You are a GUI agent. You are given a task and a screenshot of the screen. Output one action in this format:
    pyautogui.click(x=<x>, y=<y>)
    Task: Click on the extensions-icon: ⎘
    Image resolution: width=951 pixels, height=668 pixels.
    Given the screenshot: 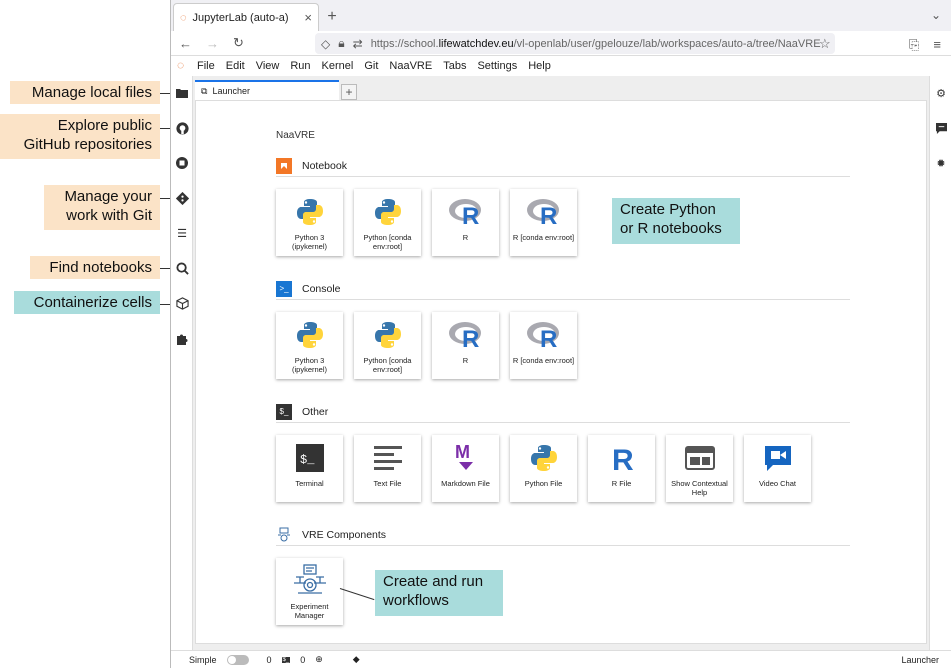 What is the action you would take?
    pyautogui.click(x=914, y=45)
    